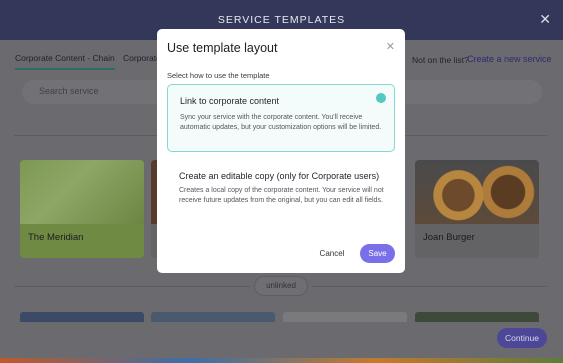 The image size is (563, 363). I want to click on window-title: SERVICE TEMPLATES, so click(281, 20).